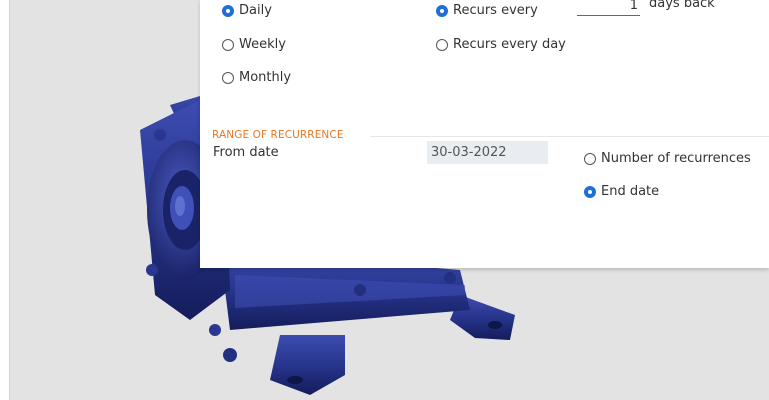 The height and width of the screenshot is (400, 769). I want to click on weekly-label: Weekly, so click(262, 44).